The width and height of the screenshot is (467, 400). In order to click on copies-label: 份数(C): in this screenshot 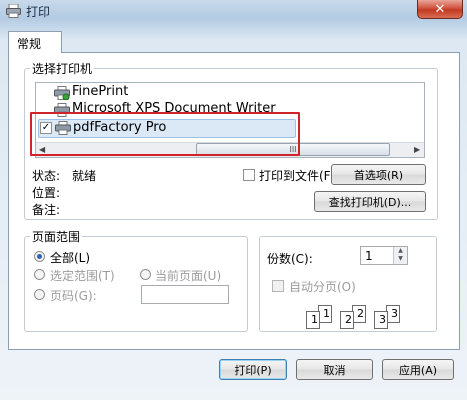, I will do `click(290, 259)`.